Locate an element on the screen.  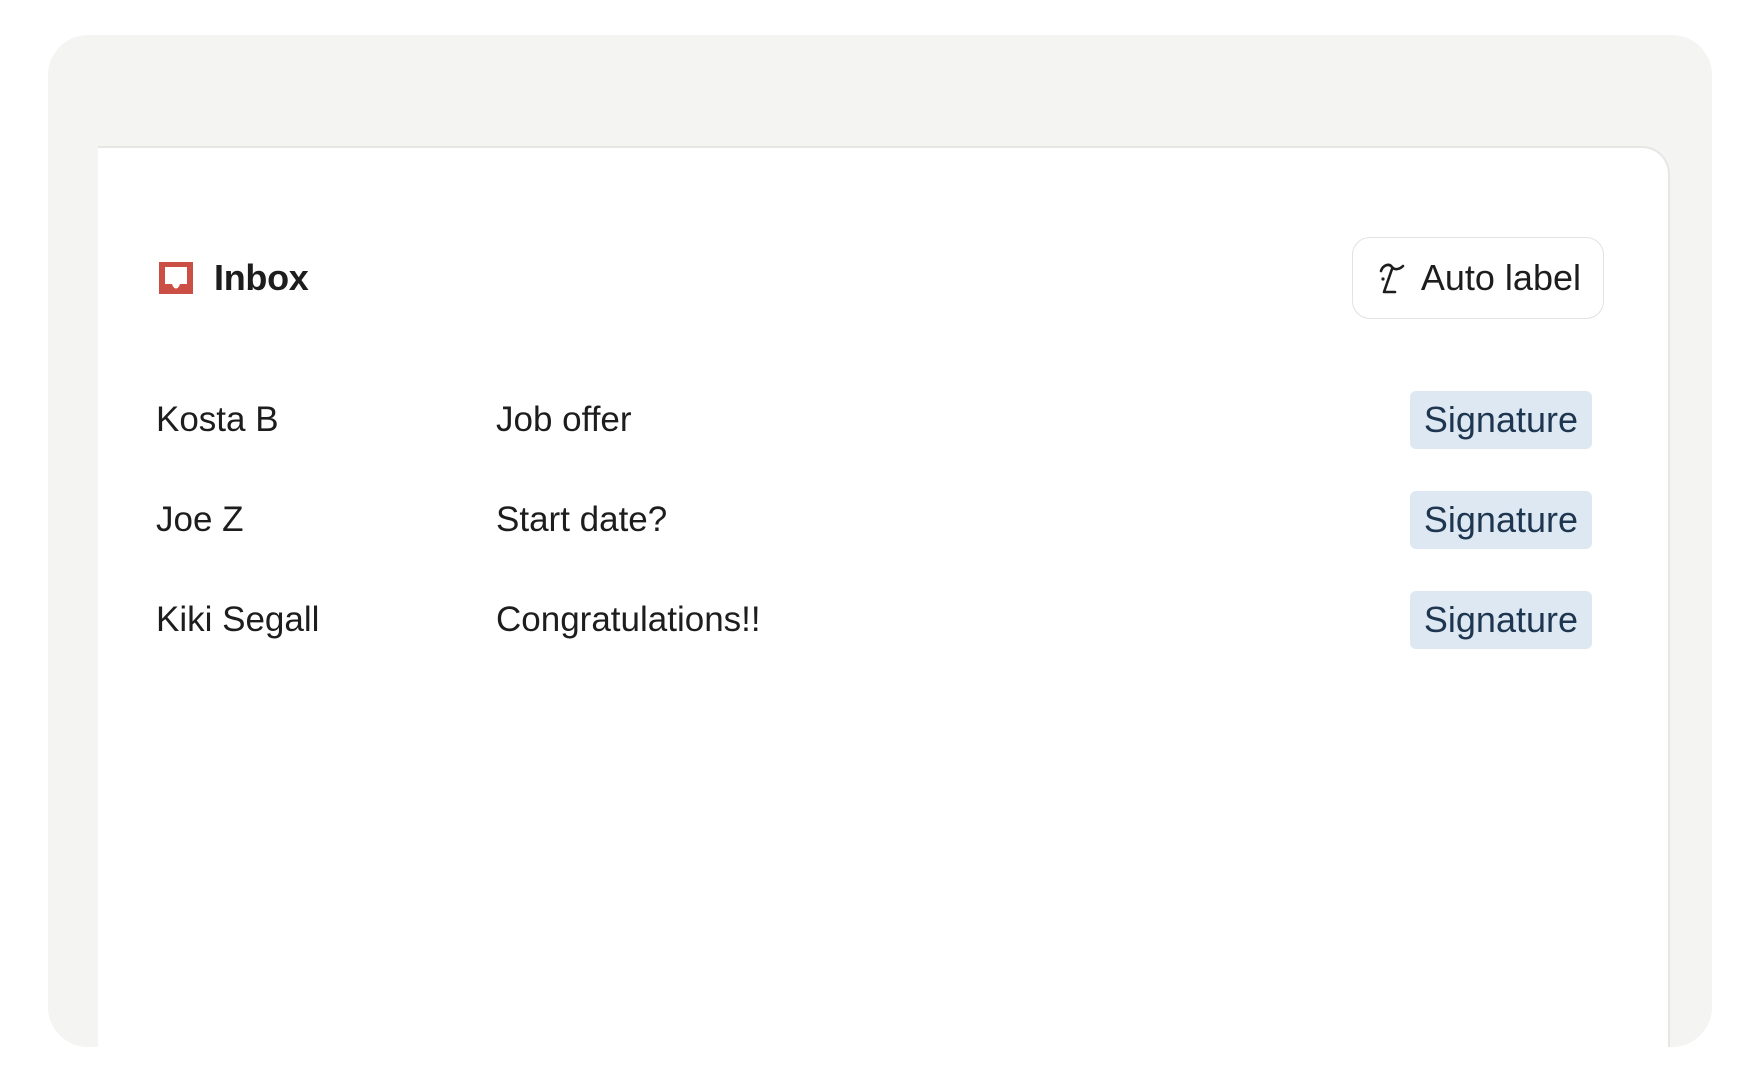
auto-label-text: Auto label is located at coordinates (1500, 277).